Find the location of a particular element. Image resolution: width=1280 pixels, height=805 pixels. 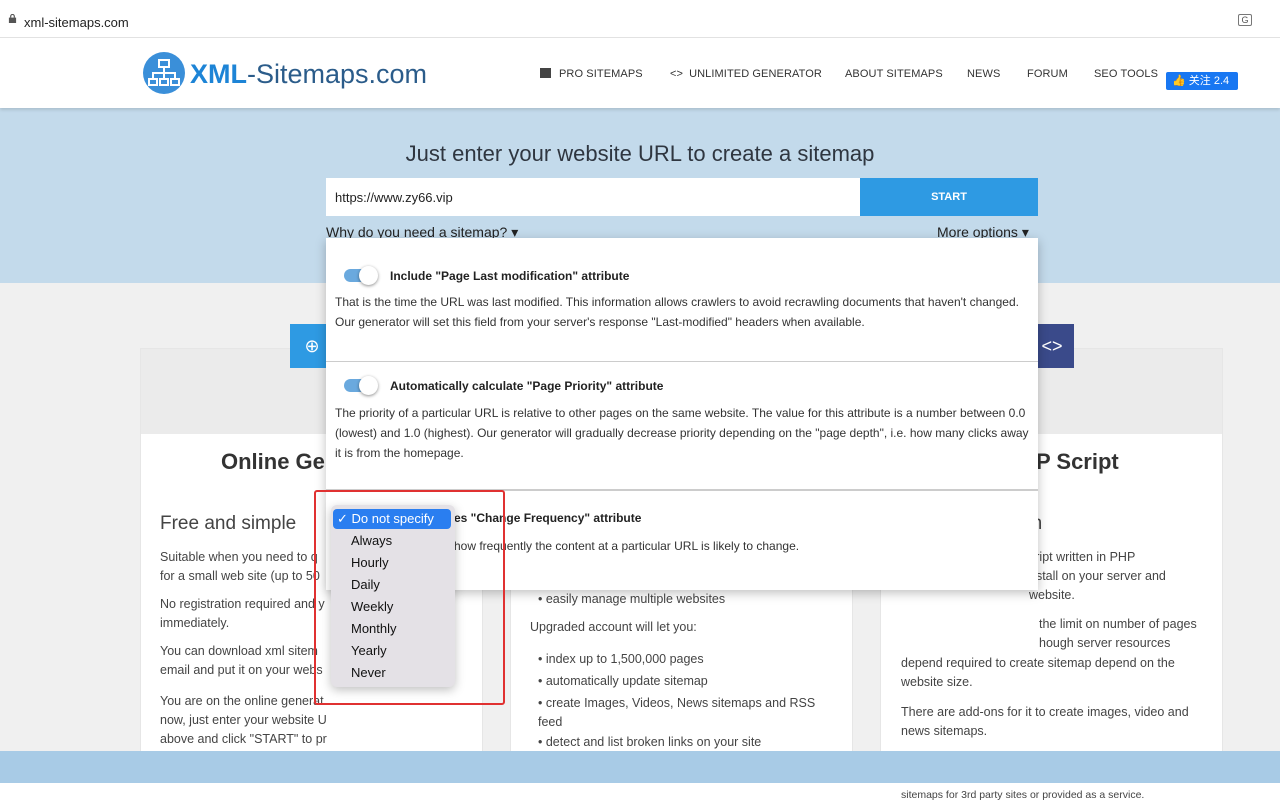

nav-unlimited-generator: <> UNLIMITED GENERATOR is located at coordinates (746, 74).